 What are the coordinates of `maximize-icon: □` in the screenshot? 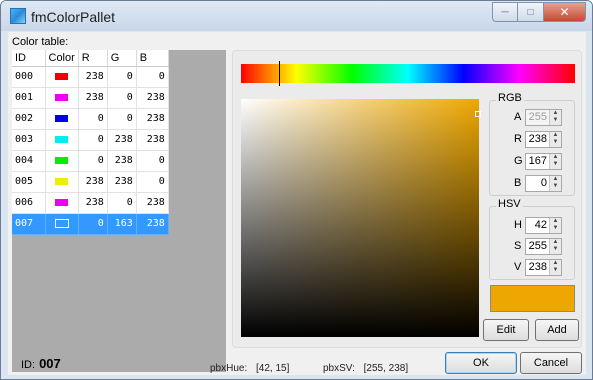 It's located at (530, 12).